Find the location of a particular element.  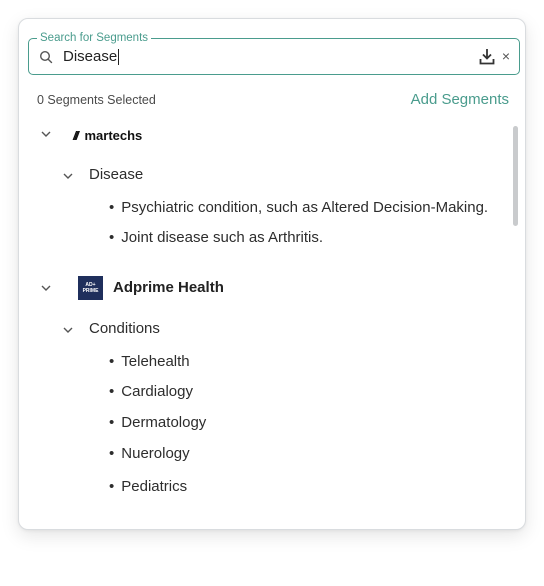

segment-label: Cardialogy is located at coordinates (157, 391).